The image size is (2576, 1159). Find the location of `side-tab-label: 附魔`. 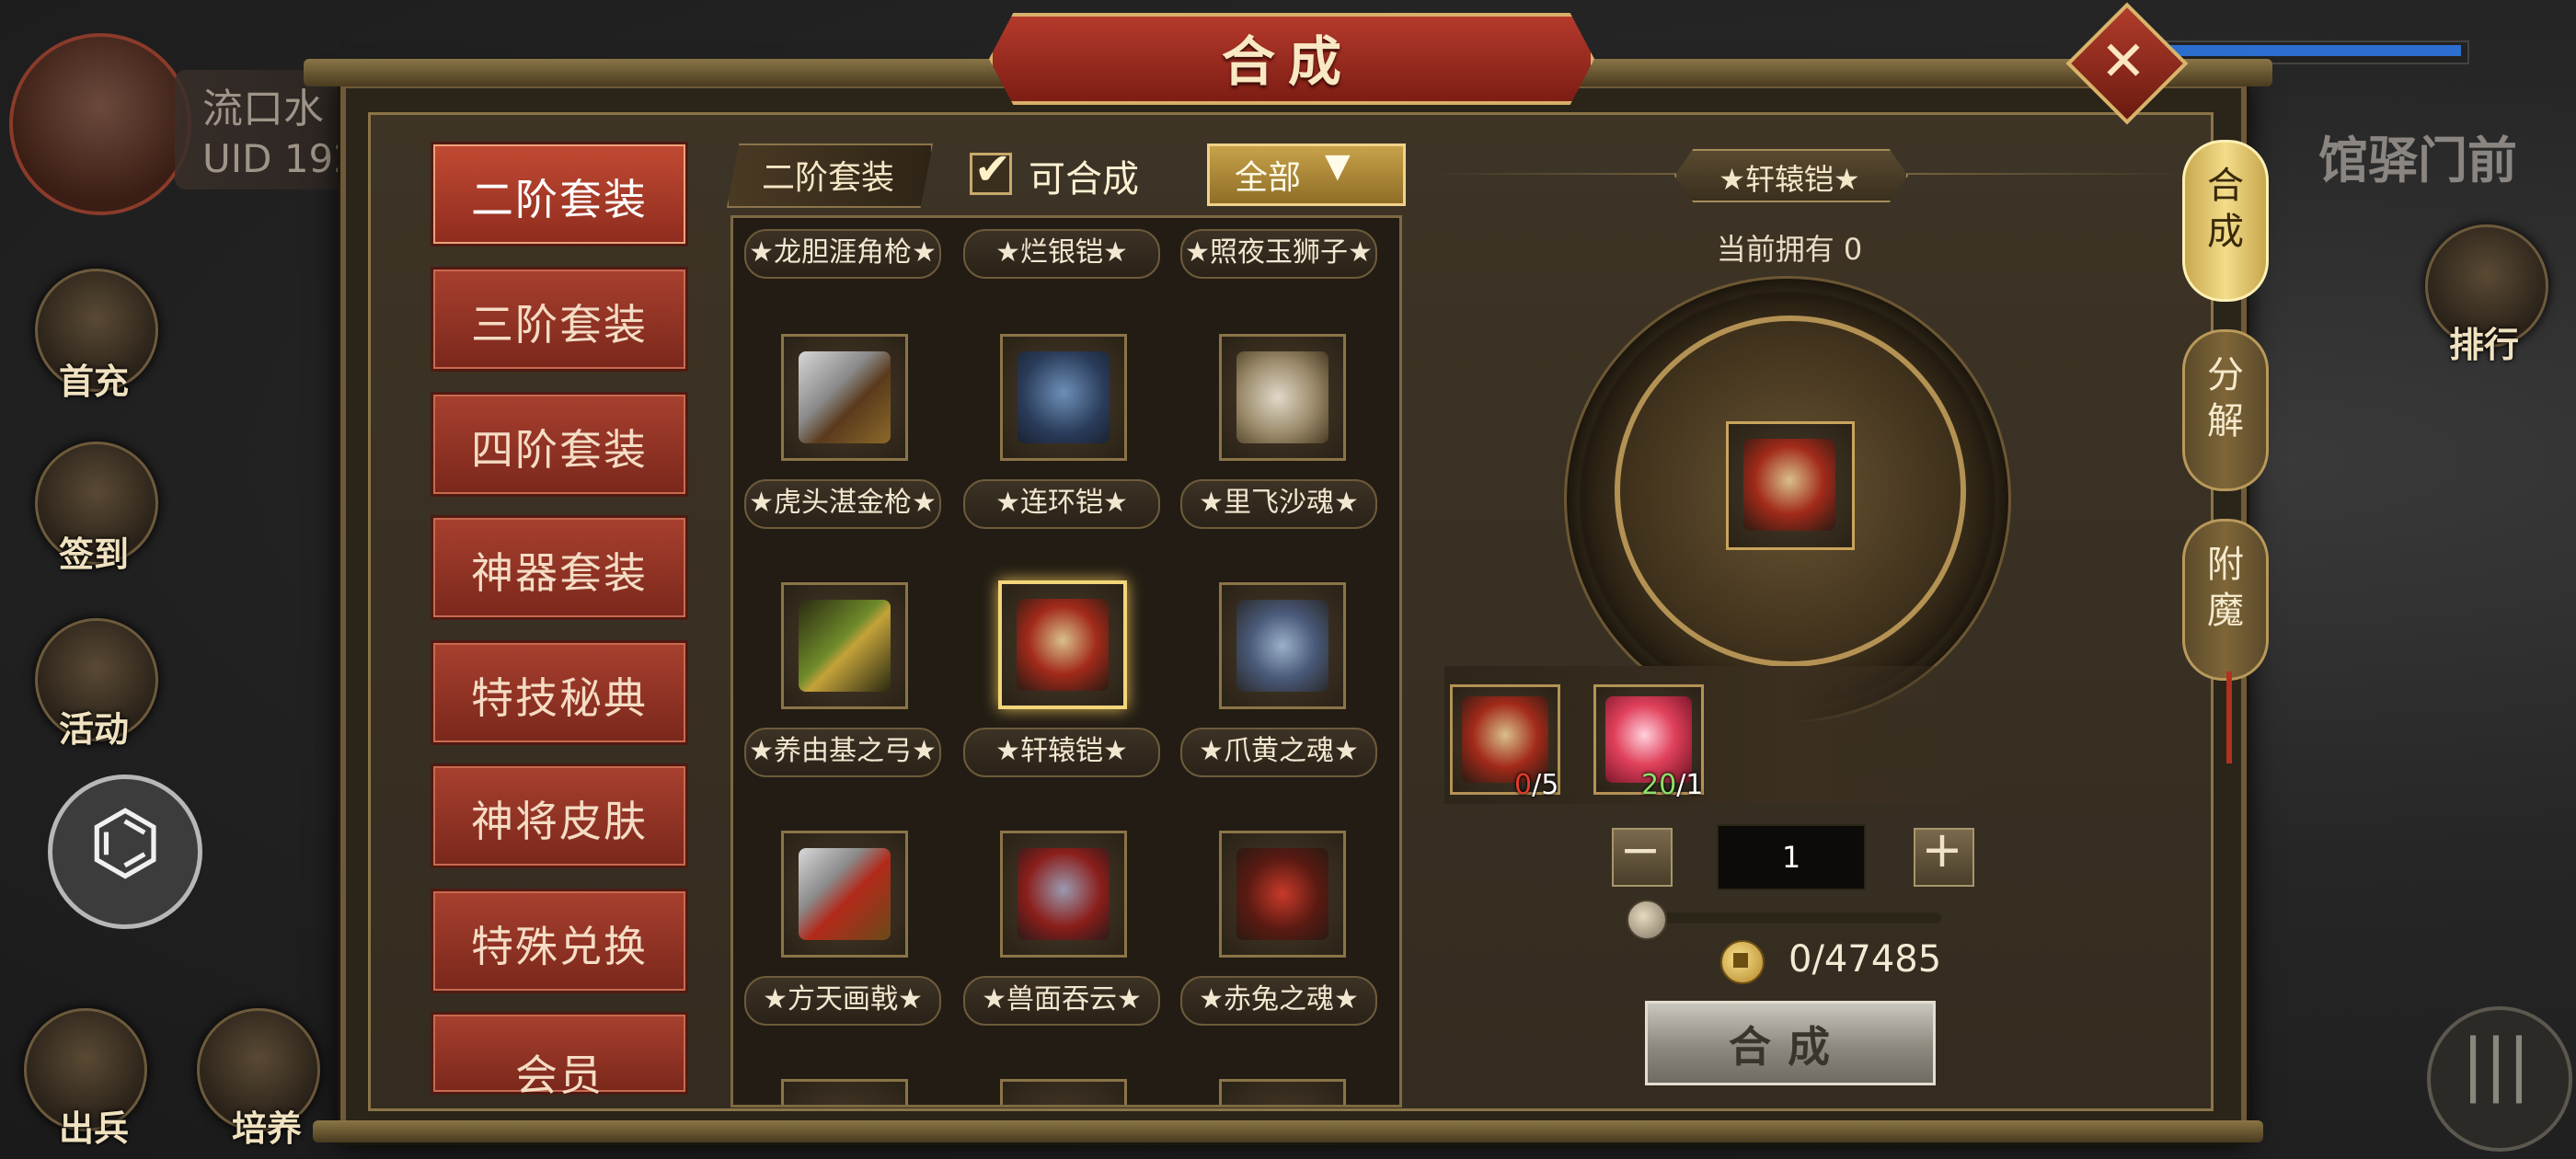

side-tab-label: 附魔 is located at coordinates (2225, 588).